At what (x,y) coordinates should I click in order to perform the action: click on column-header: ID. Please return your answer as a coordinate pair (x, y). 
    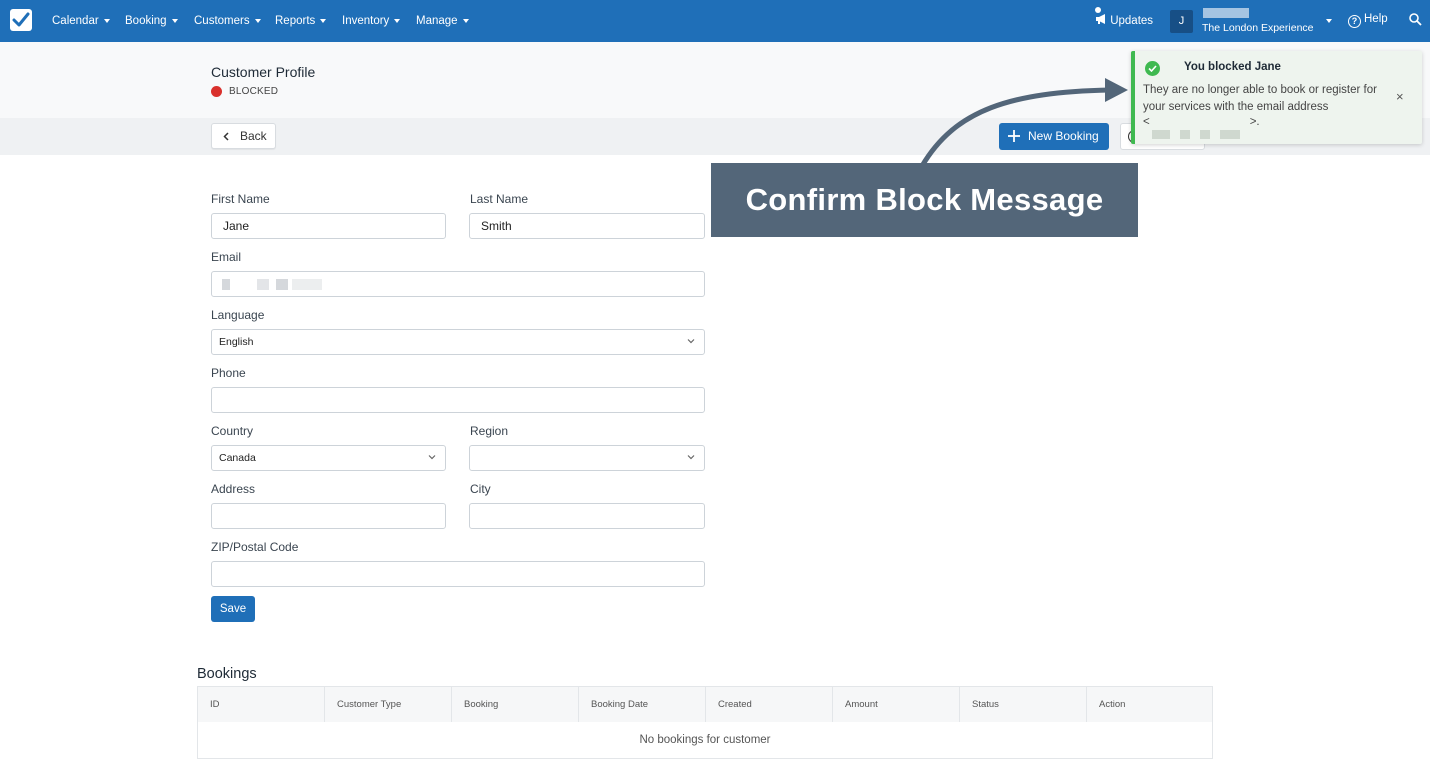
    Looking at the image, I should click on (261, 704).